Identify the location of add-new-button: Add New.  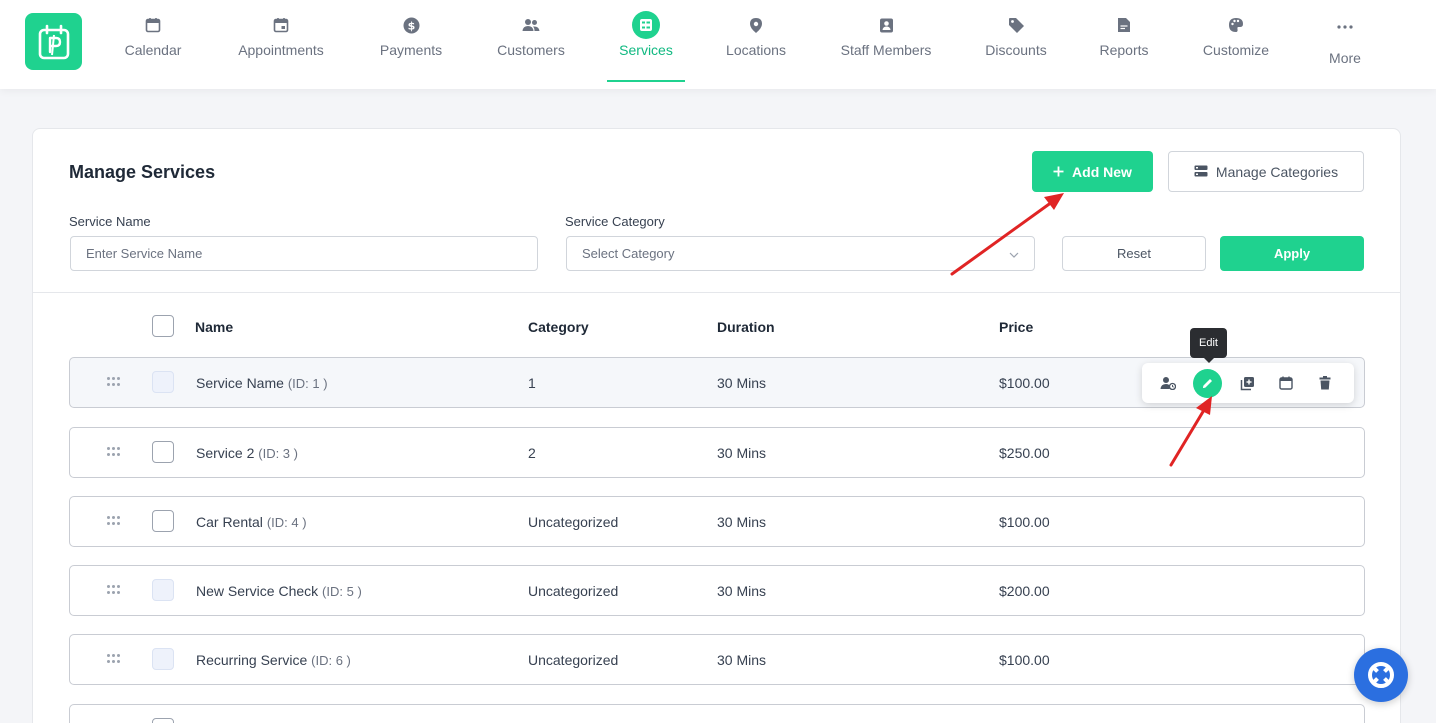
(1092, 171).